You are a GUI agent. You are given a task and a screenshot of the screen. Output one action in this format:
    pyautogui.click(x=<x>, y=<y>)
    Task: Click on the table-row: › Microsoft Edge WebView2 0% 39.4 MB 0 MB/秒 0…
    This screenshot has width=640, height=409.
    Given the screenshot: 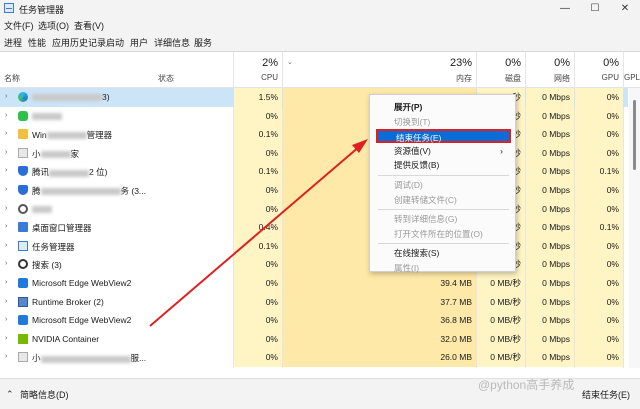 What is the action you would take?
    pyautogui.click(x=314, y=283)
    